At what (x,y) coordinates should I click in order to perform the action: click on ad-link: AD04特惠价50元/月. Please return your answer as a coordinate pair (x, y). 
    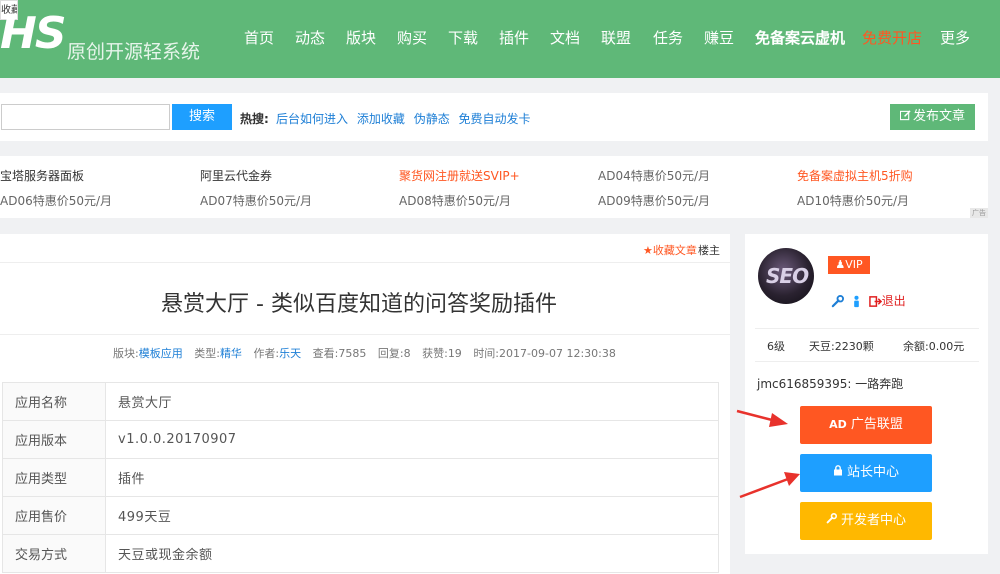
    Looking at the image, I should click on (654, 175).